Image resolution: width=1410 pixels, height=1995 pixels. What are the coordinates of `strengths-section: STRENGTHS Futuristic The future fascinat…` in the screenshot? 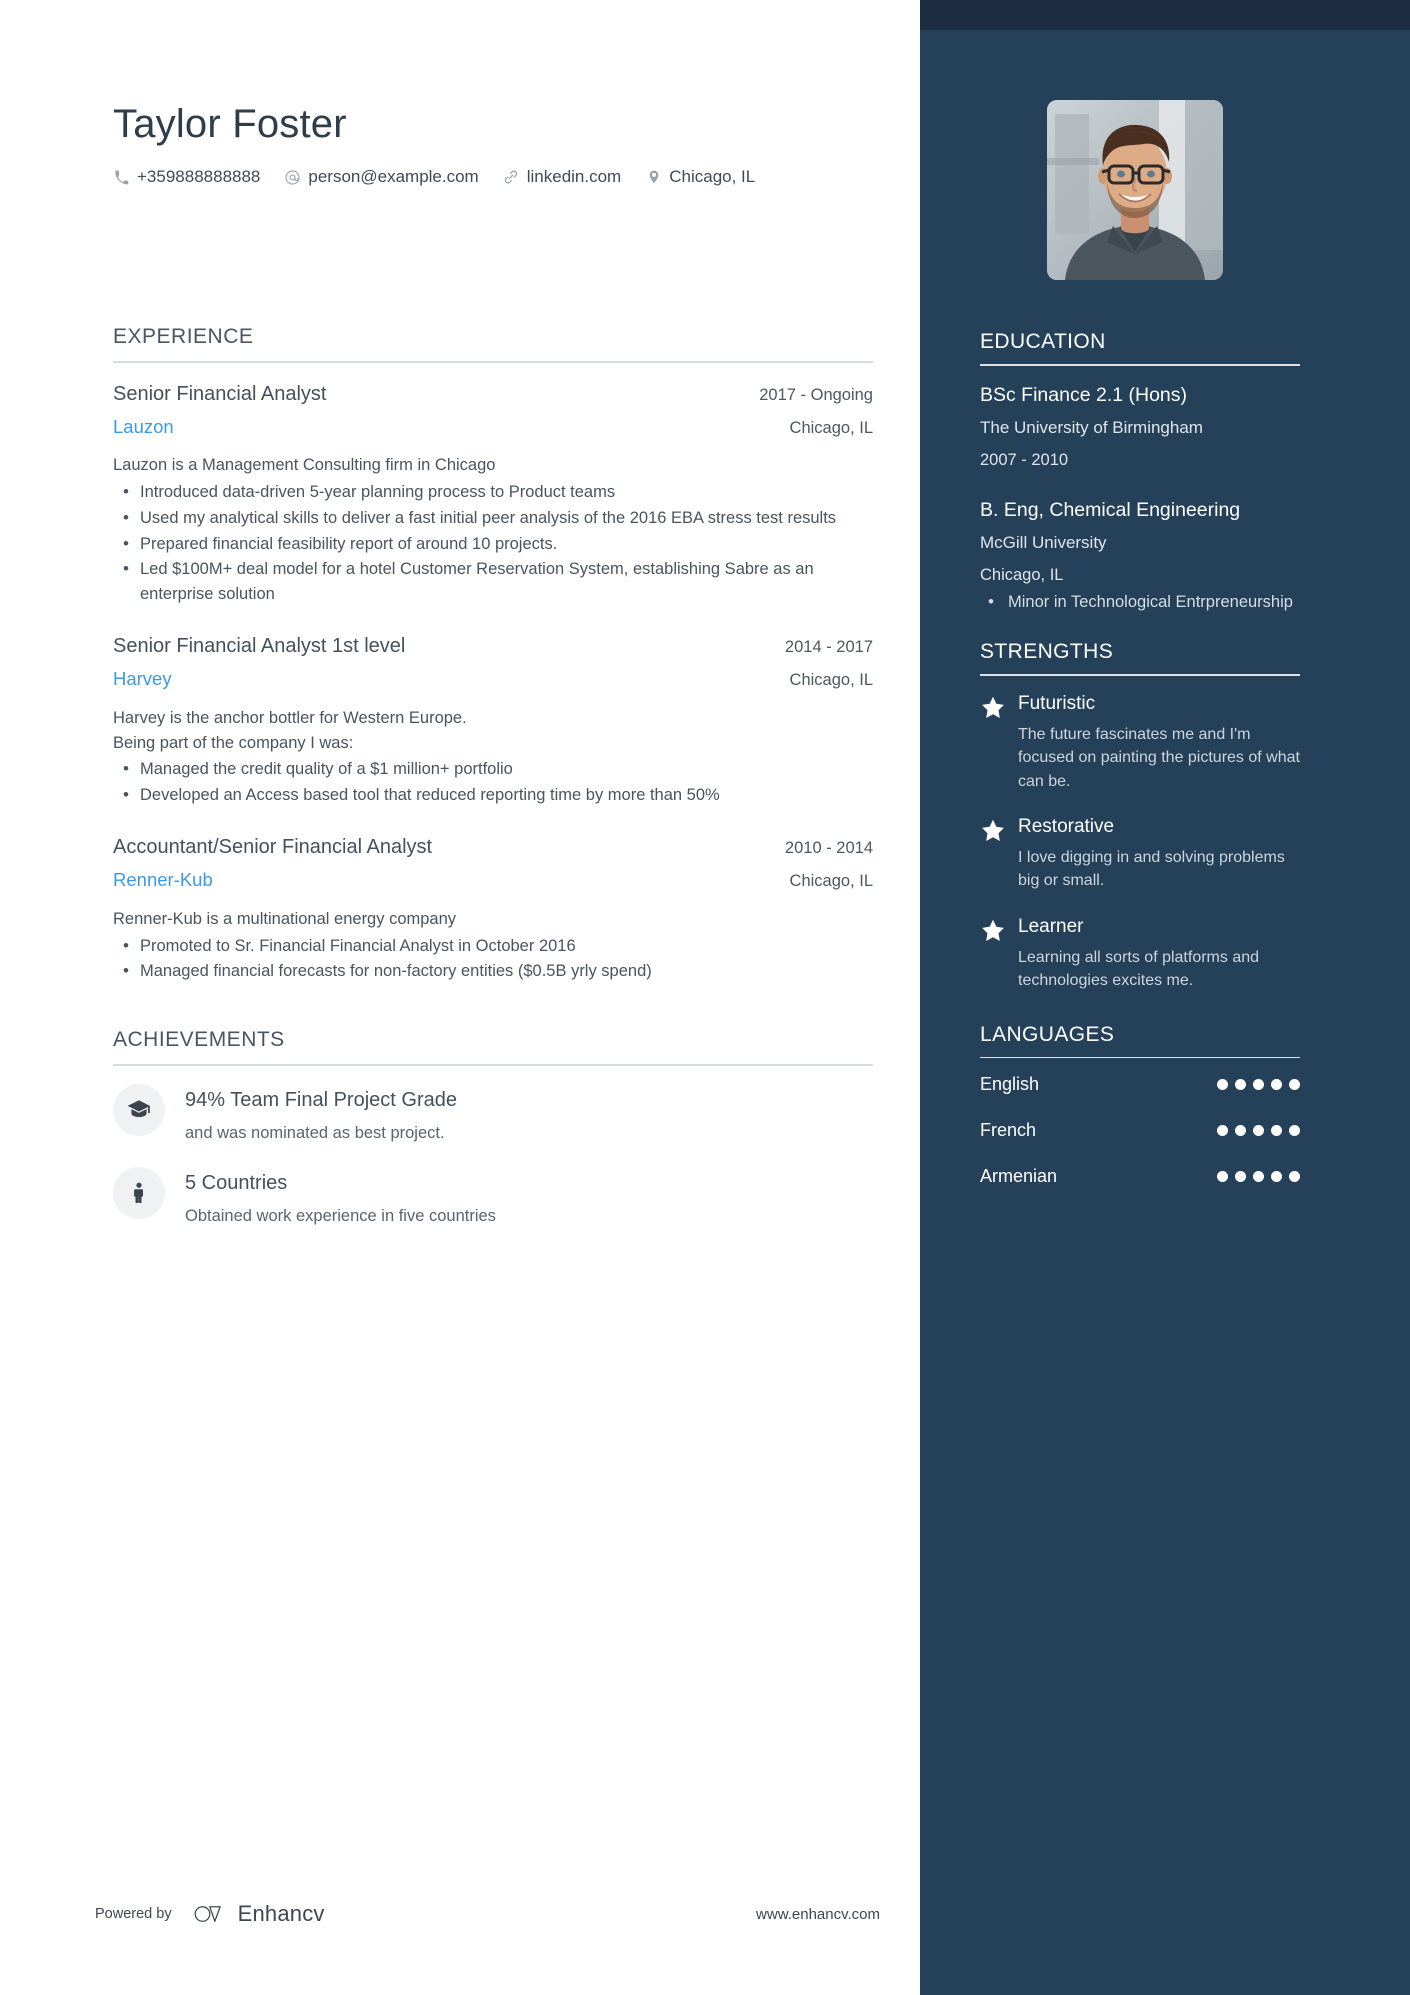 It's located at (1140, 816).